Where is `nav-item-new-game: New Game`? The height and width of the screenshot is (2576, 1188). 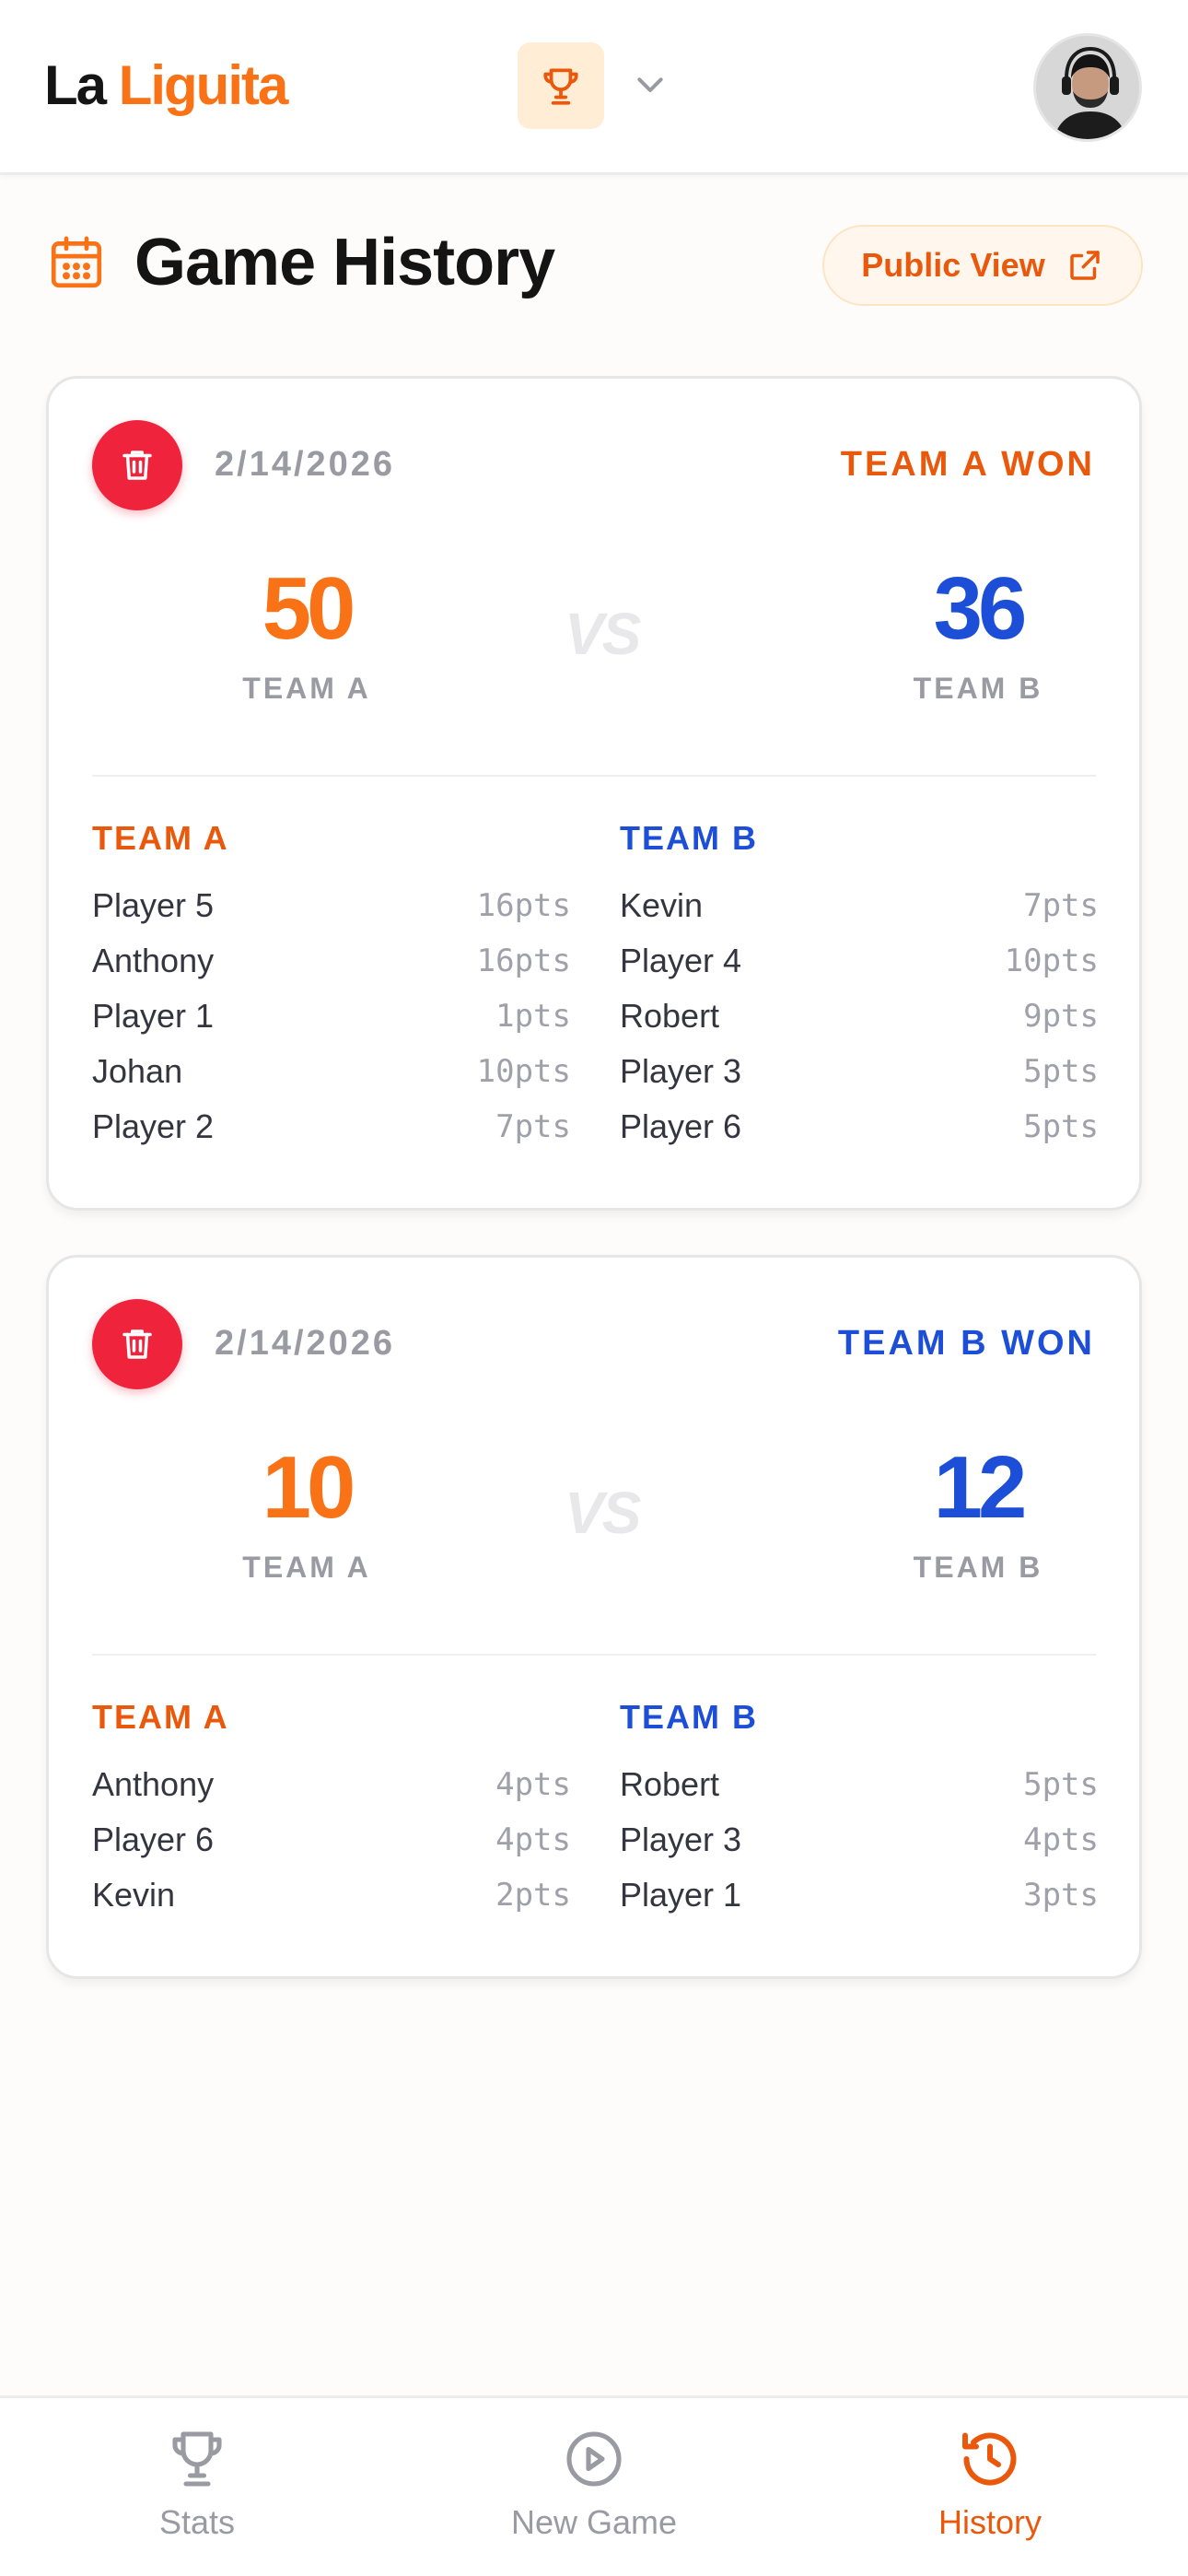 nav-item-new-game: New Game is located at coordinates (594, 2484).